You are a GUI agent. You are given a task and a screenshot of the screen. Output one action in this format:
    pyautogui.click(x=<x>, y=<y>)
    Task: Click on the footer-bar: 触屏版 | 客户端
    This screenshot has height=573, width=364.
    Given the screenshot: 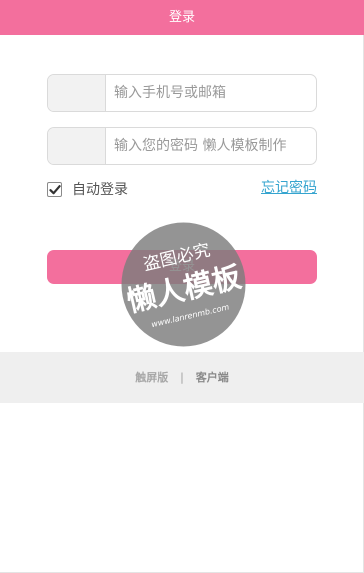 What is the action you would take?
    pyautogui.click(x=182, y=377)
    